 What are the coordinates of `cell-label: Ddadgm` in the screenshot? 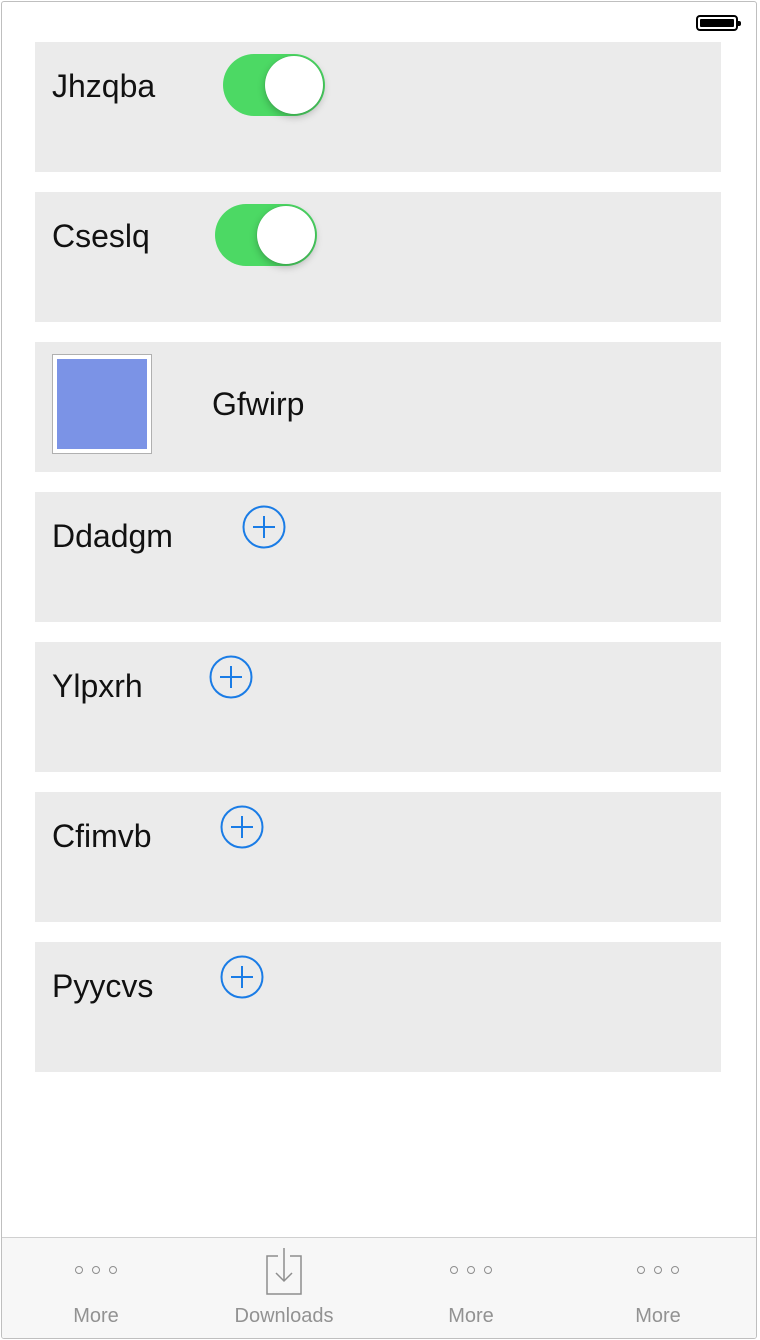 It's located at (112, 536).